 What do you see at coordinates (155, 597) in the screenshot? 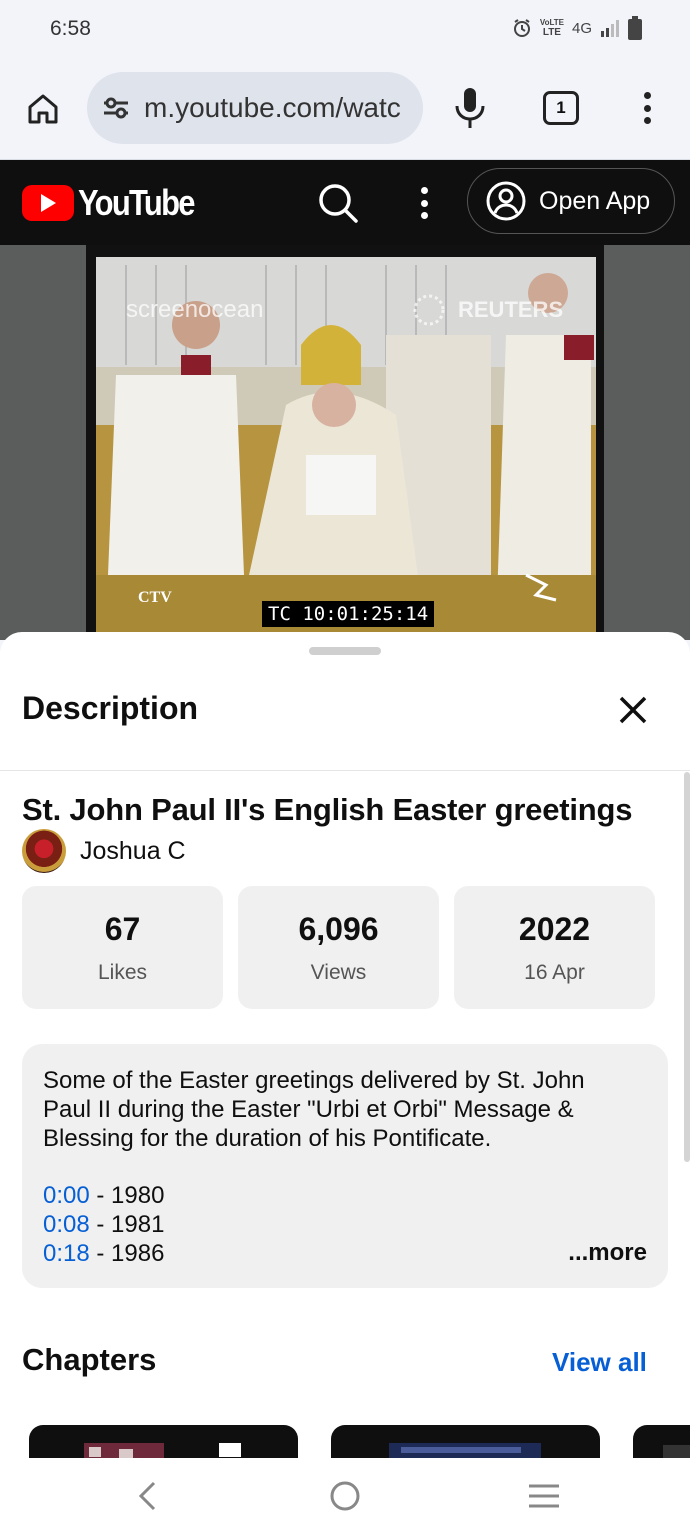
I see `overlay-corner-text: CTV` at bounding box center [155, 597].